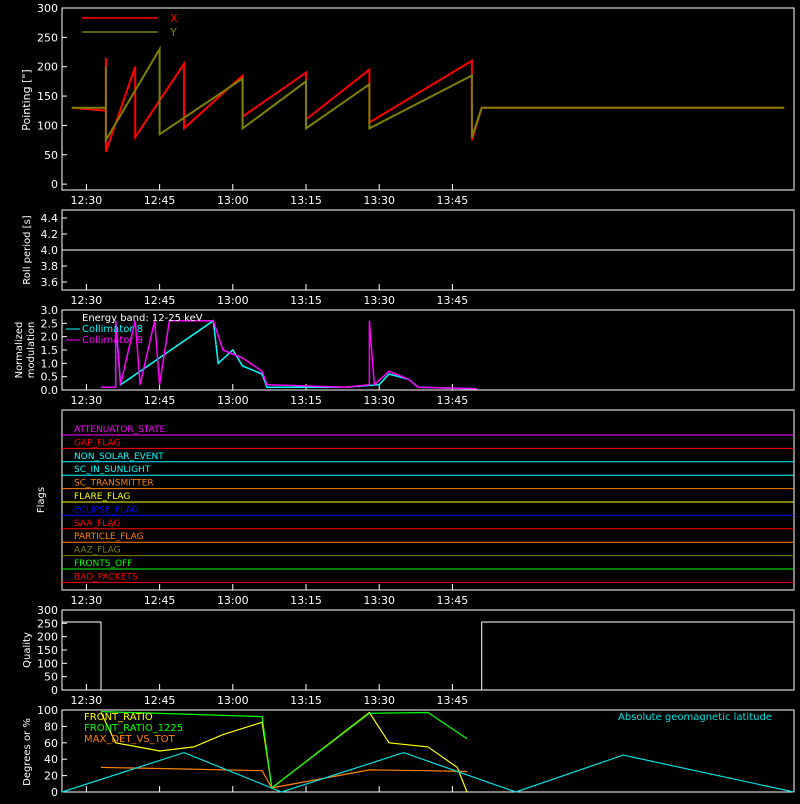  I want to click on roll-ylabel: Roll period [s], so click(27, 249).